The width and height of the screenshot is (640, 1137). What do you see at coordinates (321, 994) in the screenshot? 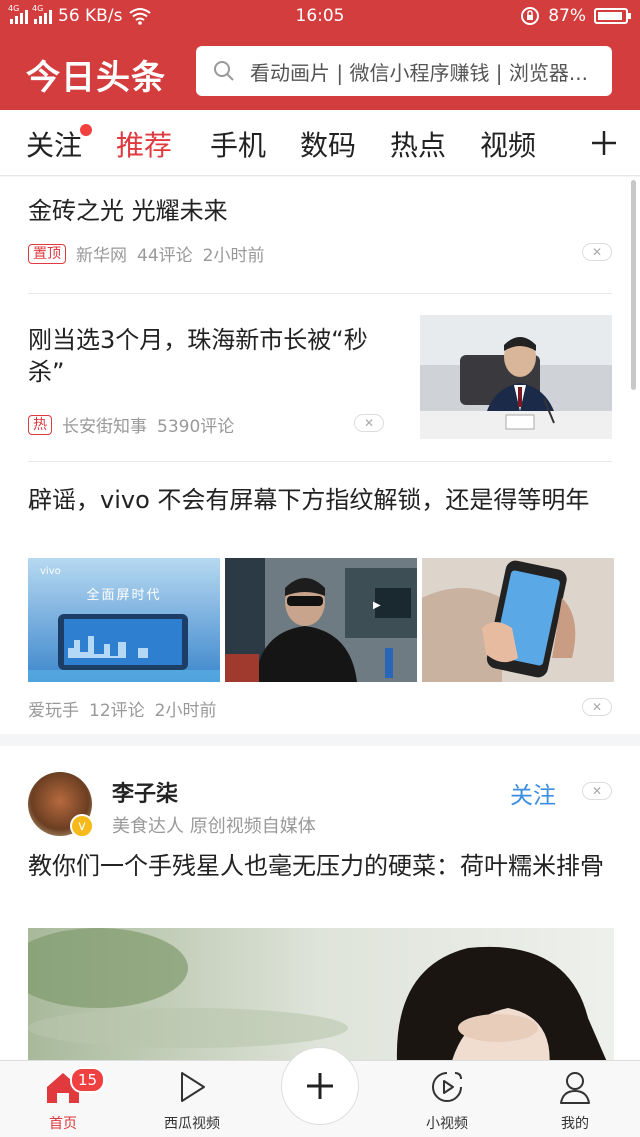
I see `video-cover` at bounding box center [321, 994].